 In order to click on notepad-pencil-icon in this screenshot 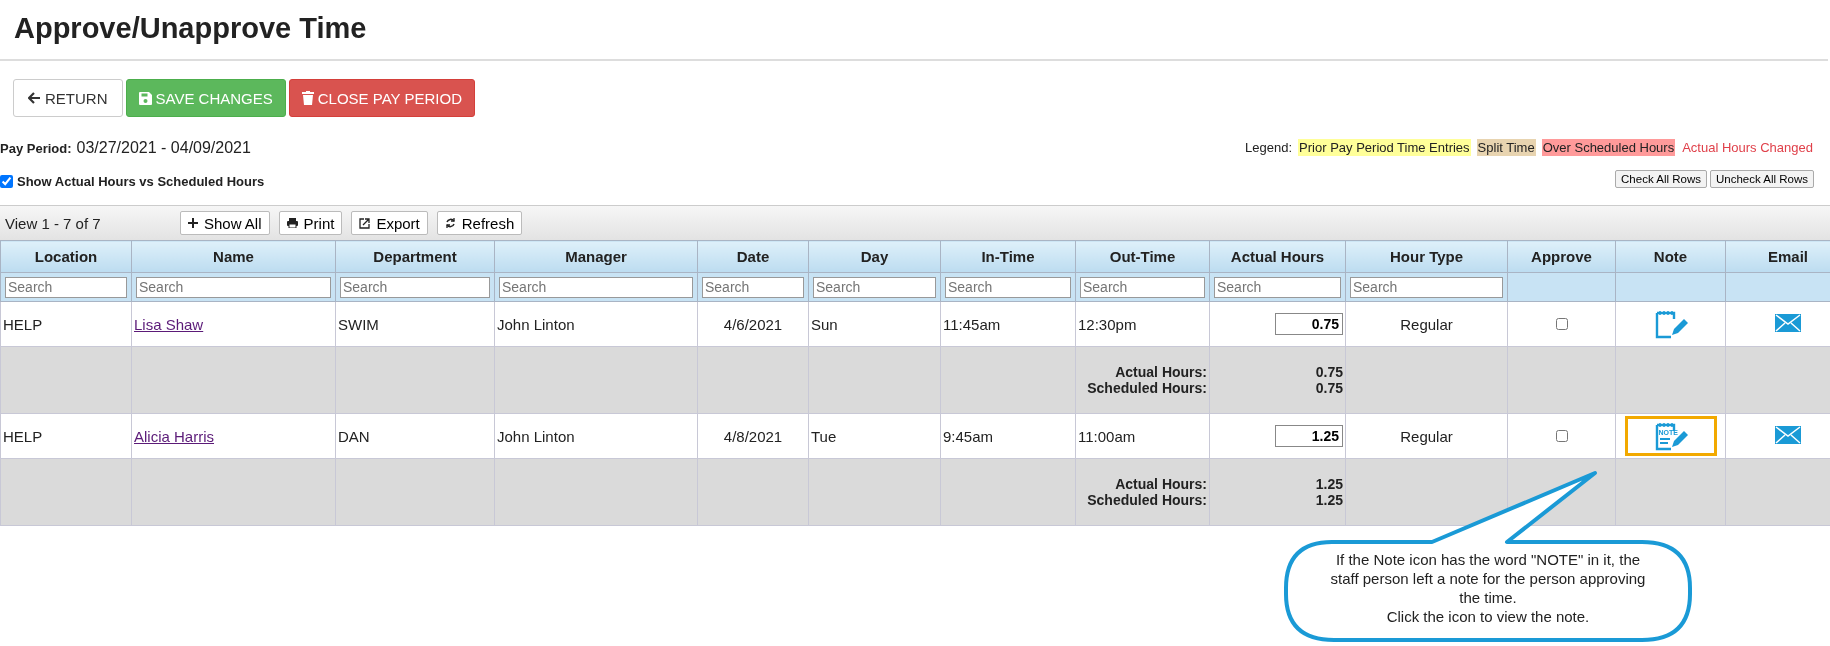, I will do `click(1670, 324)`.